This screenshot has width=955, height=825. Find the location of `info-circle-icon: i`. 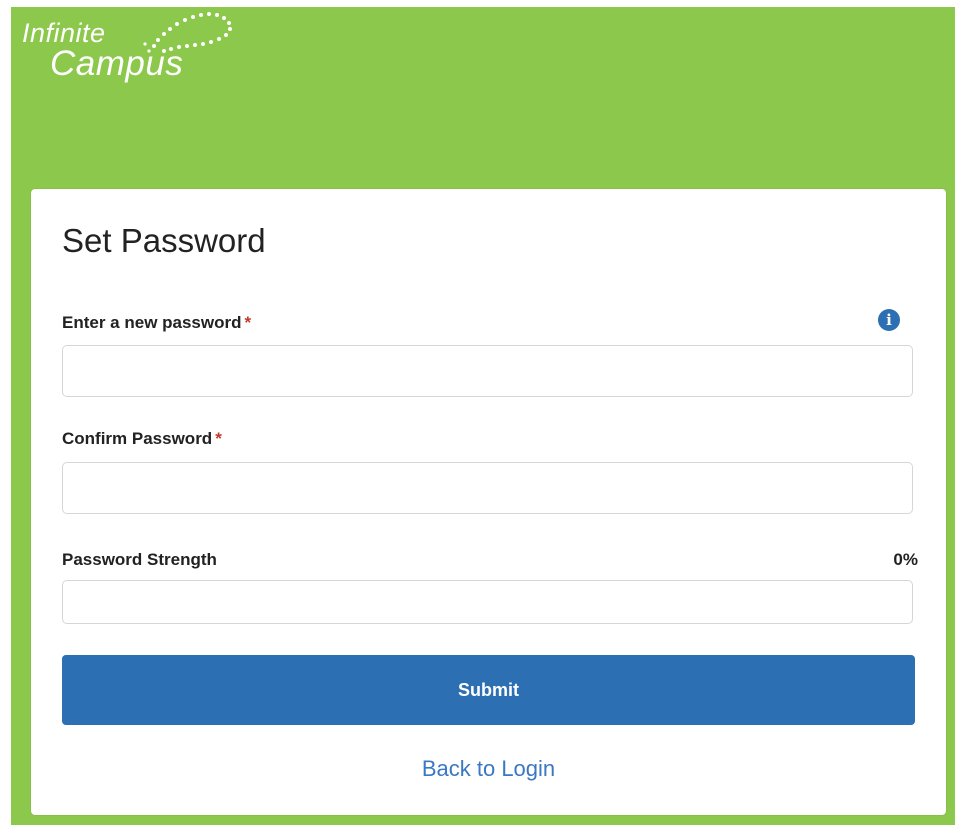

info-circle-icon: i is located at coordinates (889, 320).